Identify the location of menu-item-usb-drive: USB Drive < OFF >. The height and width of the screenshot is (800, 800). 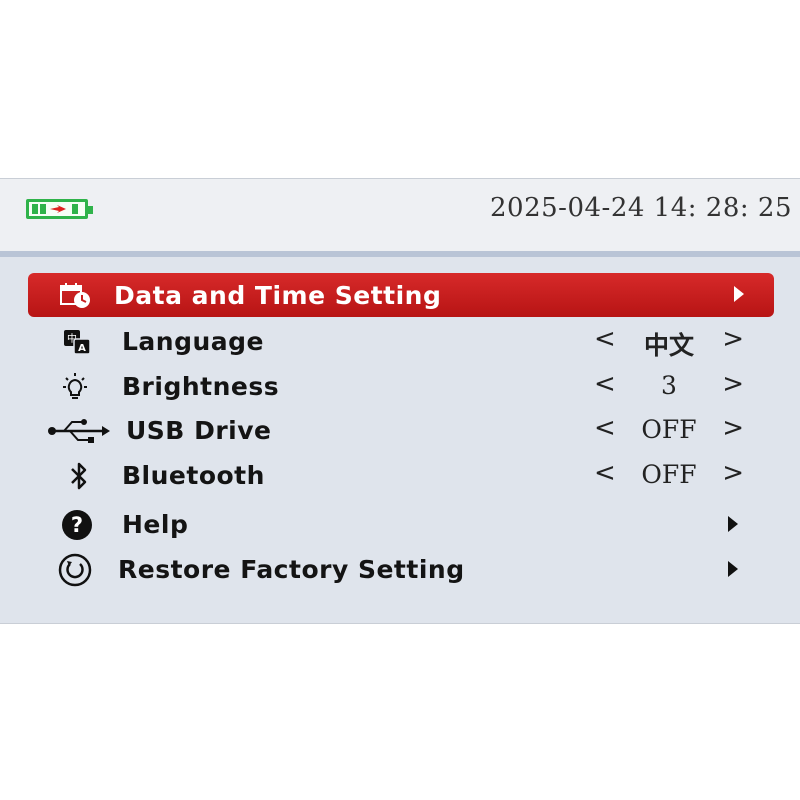
(401, 431).